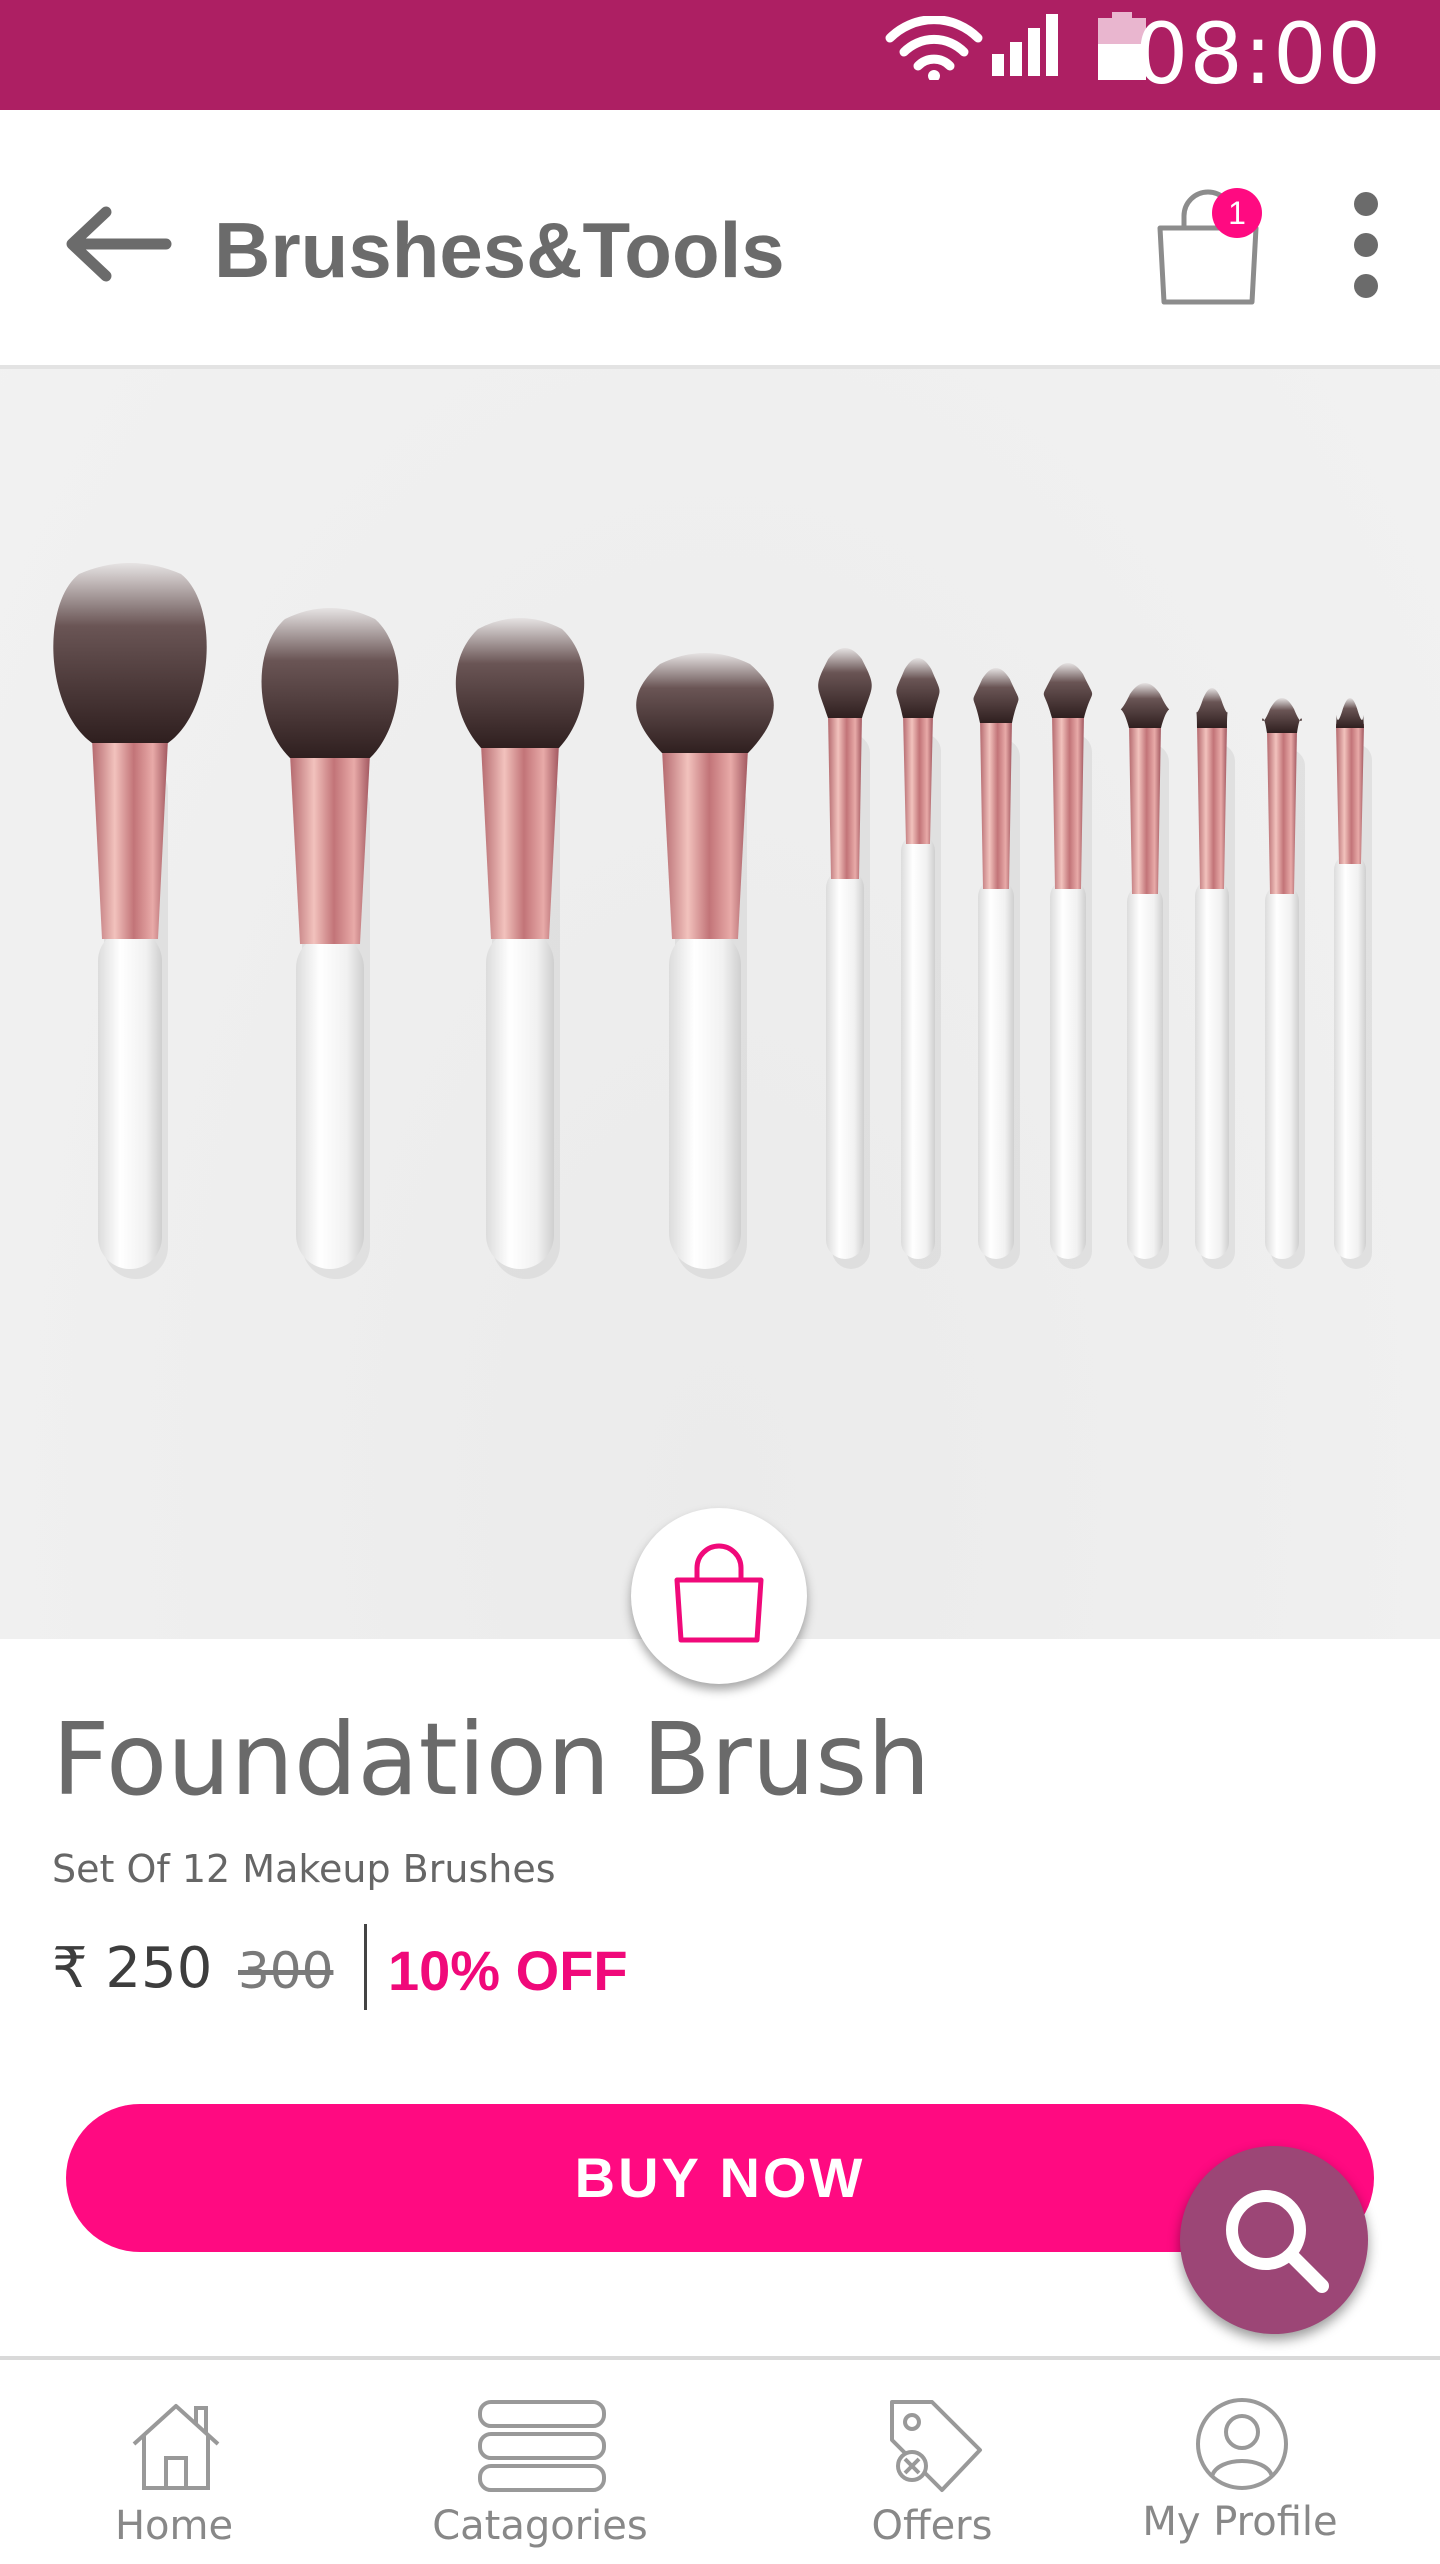 This screenshot has height=2564, width=1440. Describe the element at coordinates (932, 2526) in the screenshot. I see `nav-offers-label: Offers` at that location.